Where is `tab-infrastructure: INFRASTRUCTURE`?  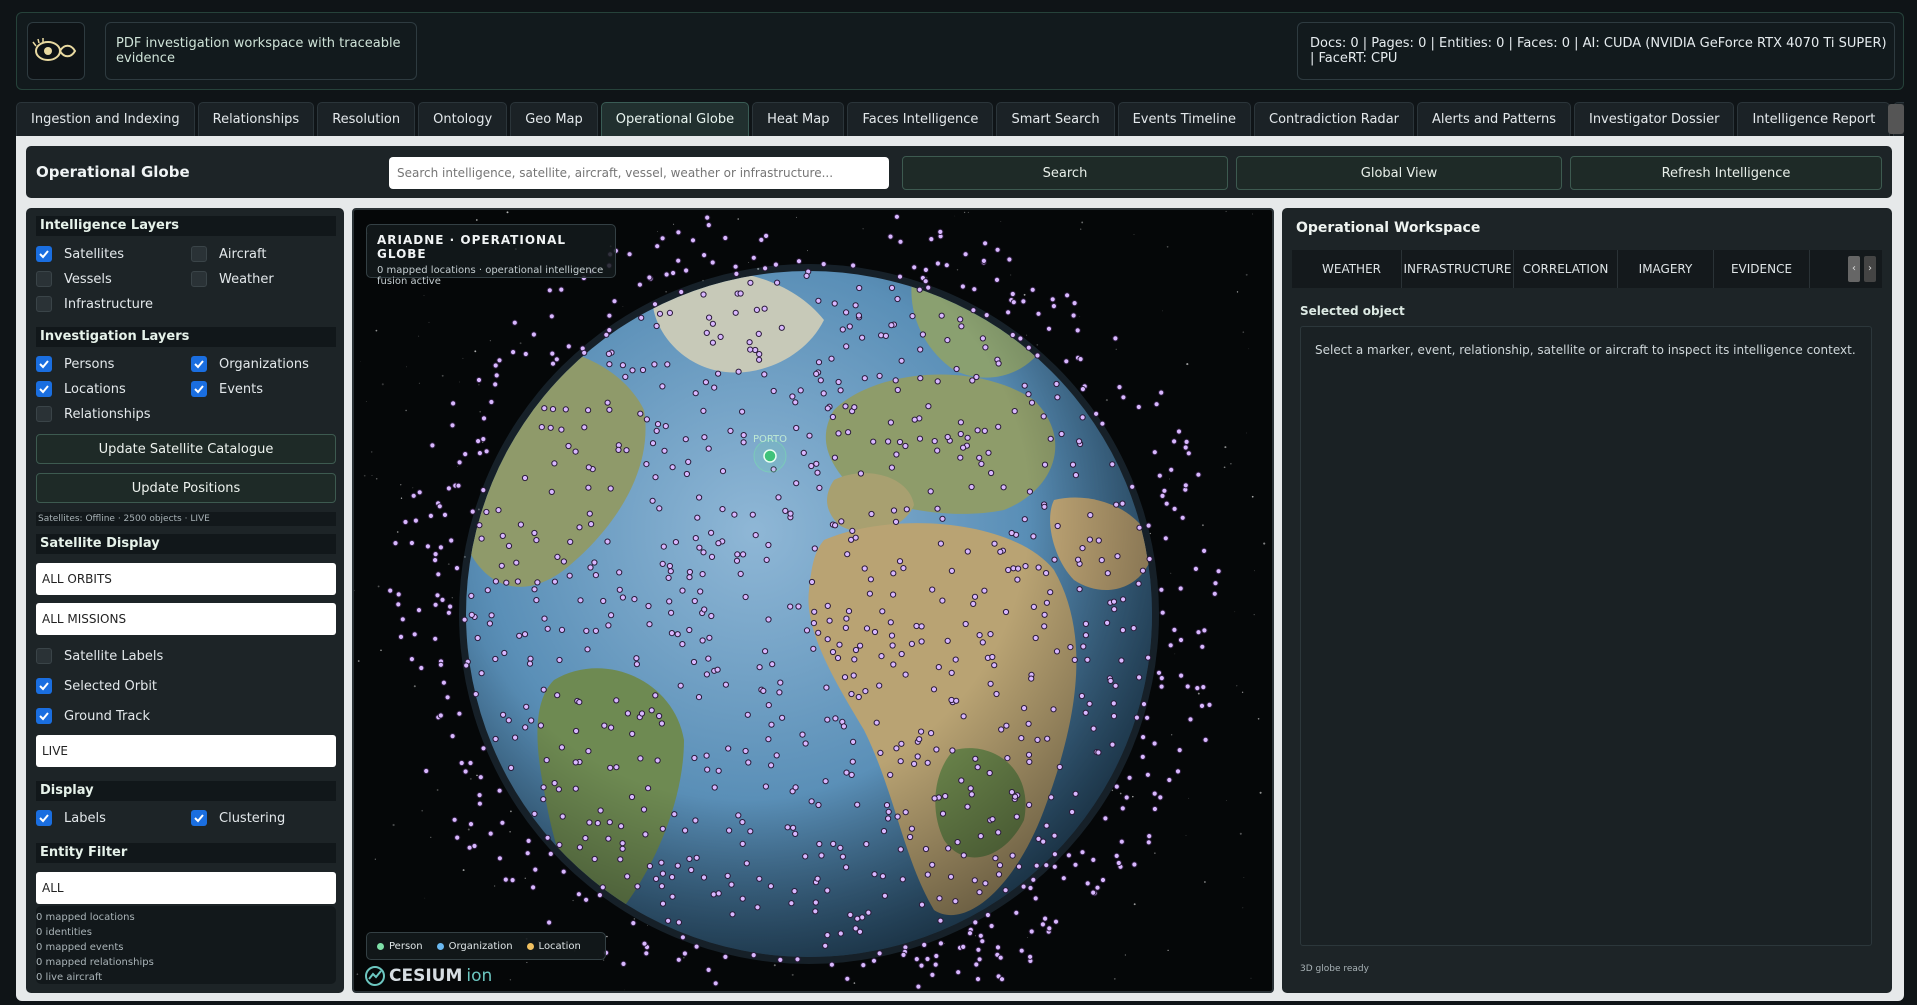
tab-infrastructure: INFRASTRUCTURE is located at coordinates (1458, 269).